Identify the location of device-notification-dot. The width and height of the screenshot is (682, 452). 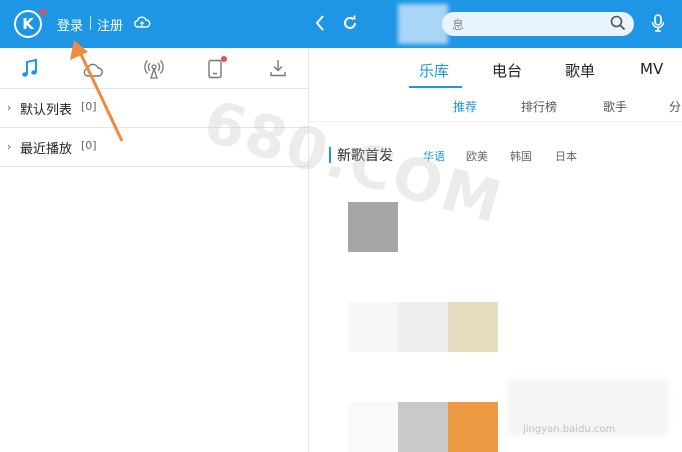
(224, 59).